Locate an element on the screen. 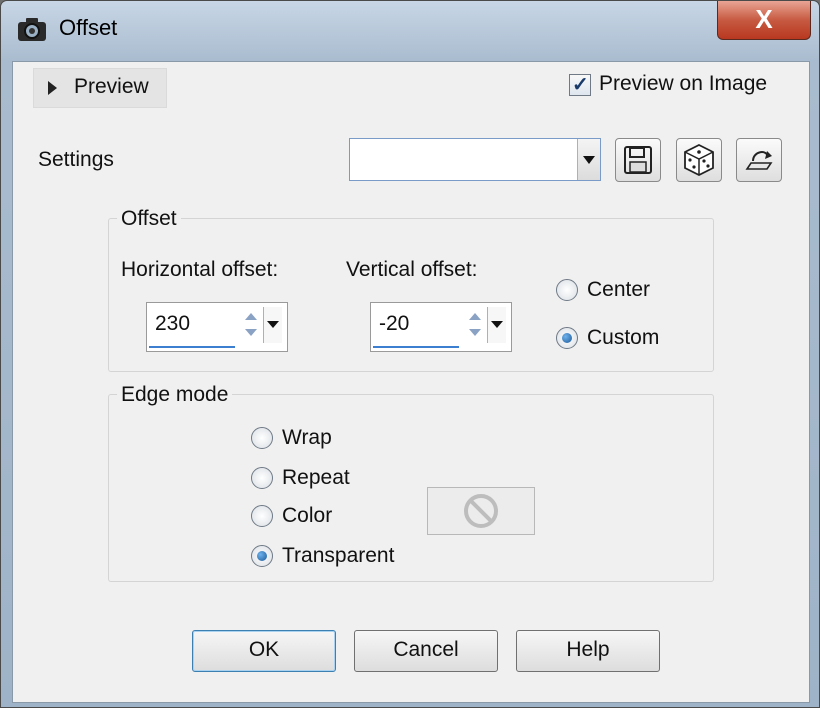 The image size is (820, 708). help-button: Help is located at coordinates (588, 651).